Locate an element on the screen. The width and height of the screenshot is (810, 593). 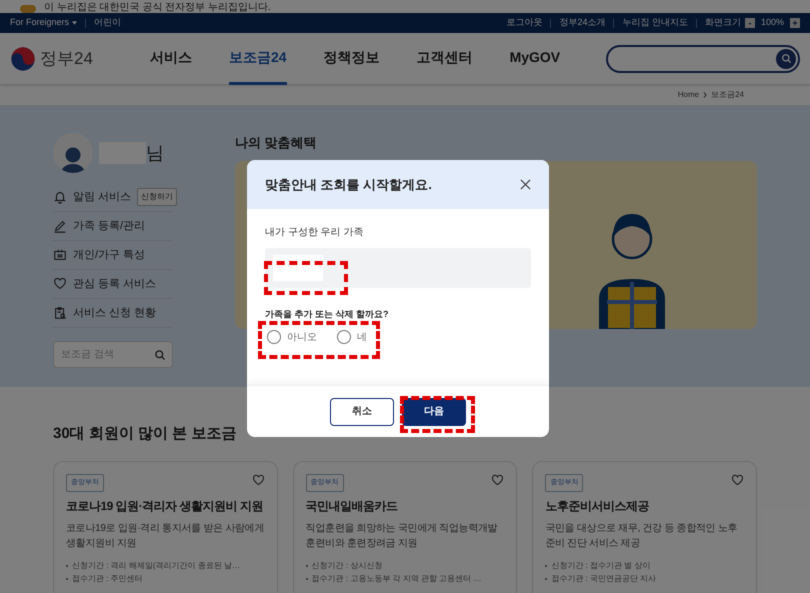
caret-icon is located at coordinates (75, 23).